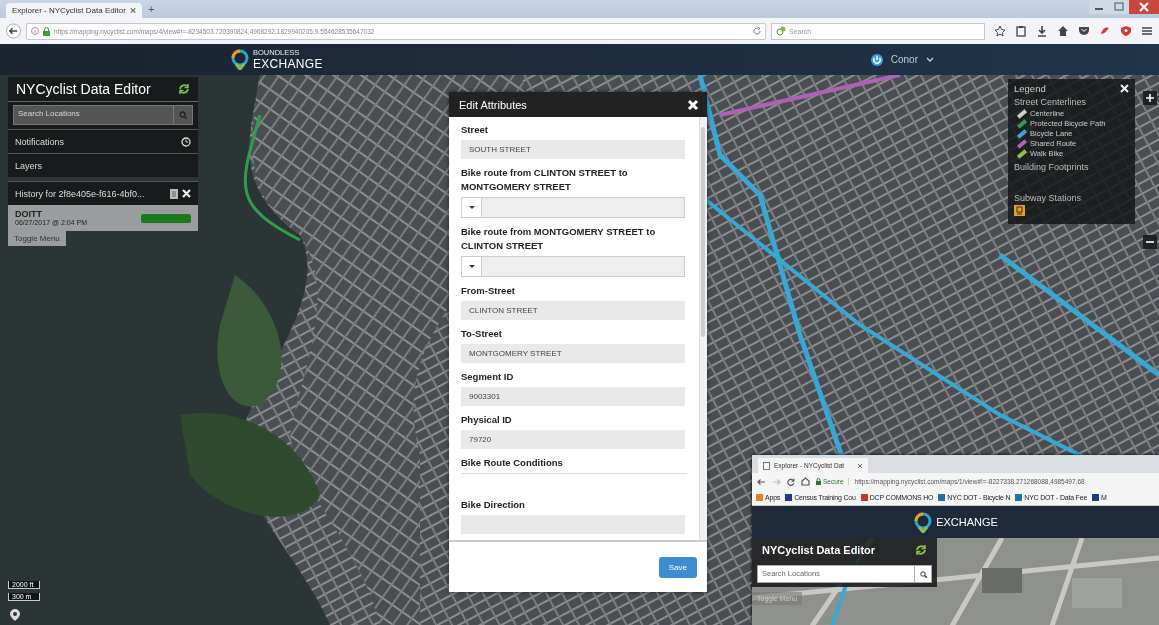 This screenshot has height=625, width=1159. I want to click on field-label: Bike Route Conditions, so click(574, 465).